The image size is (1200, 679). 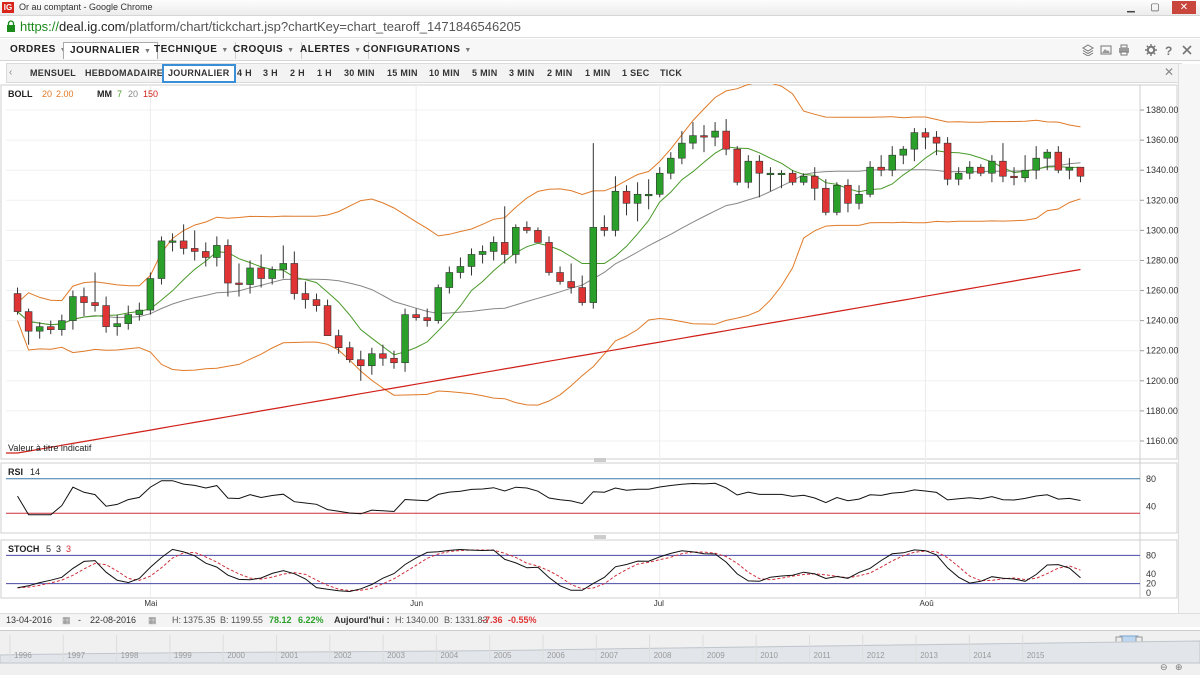 What do you see at coordinates (1169, 50) in the screenshot?
I see `help-icon: ?` at bounding box center [1169, 50].